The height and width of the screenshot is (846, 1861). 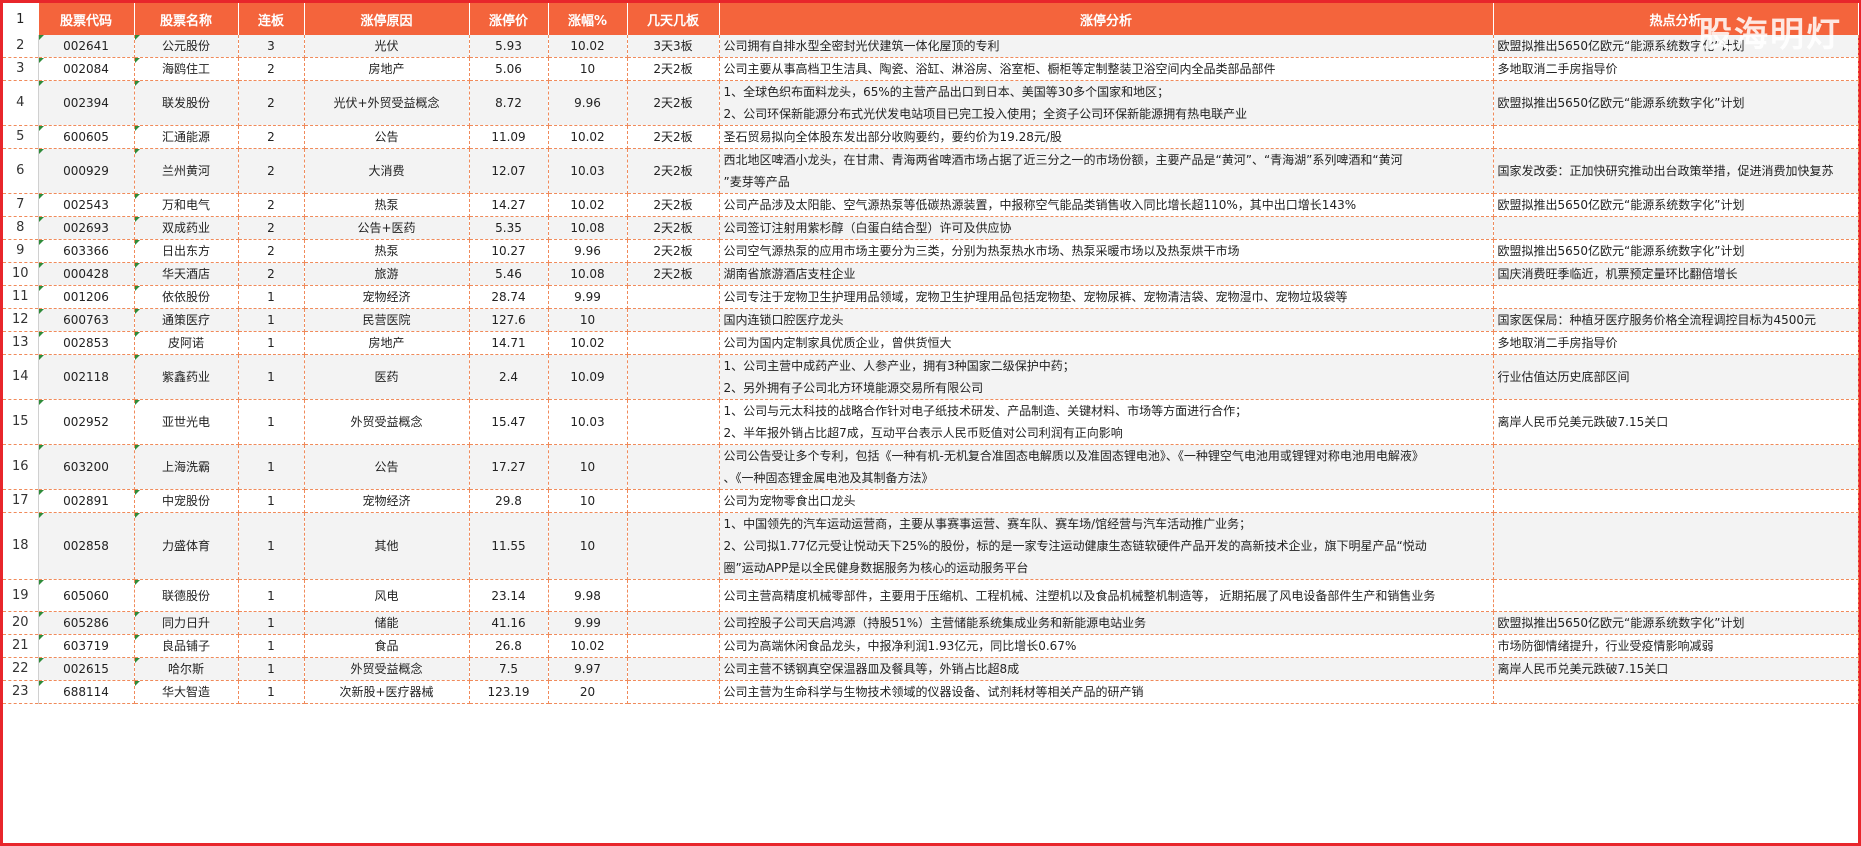 What do you see at coordinates (86, 343) in the screenshot?
I see `stock-code-cell: 002853` at bounding box center [86, 343].